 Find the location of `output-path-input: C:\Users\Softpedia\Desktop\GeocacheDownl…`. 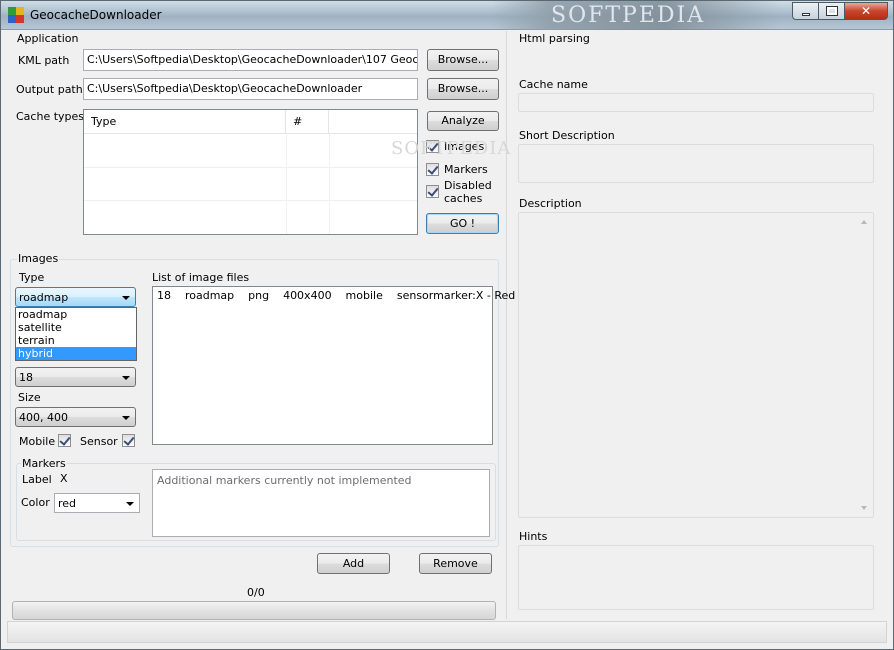

output-path-input: C:\Users\Softpedia\Desktop\GeocacheDownl… is located at coordinates (250, 89).